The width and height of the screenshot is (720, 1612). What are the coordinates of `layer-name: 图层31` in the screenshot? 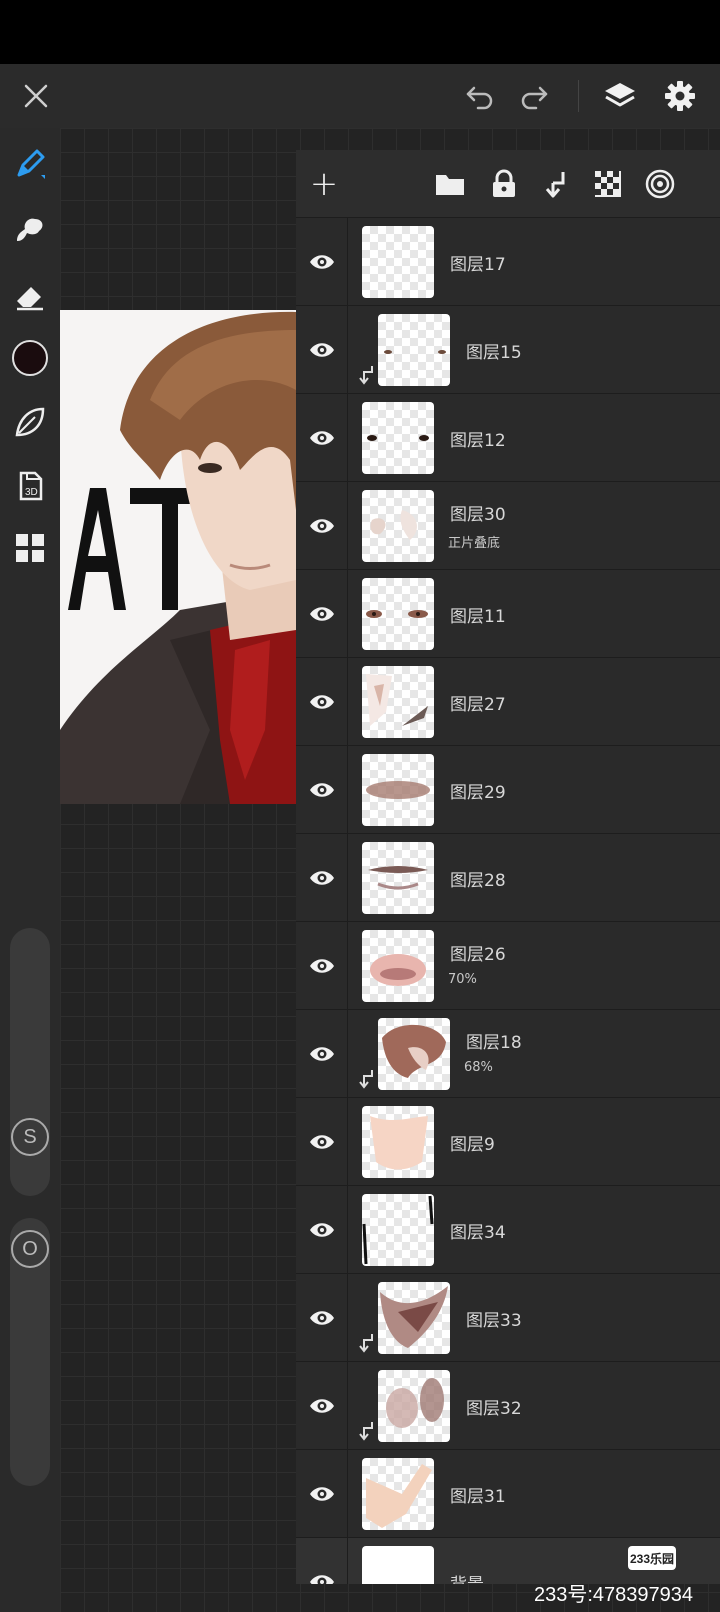 It's located at (478, 1497).